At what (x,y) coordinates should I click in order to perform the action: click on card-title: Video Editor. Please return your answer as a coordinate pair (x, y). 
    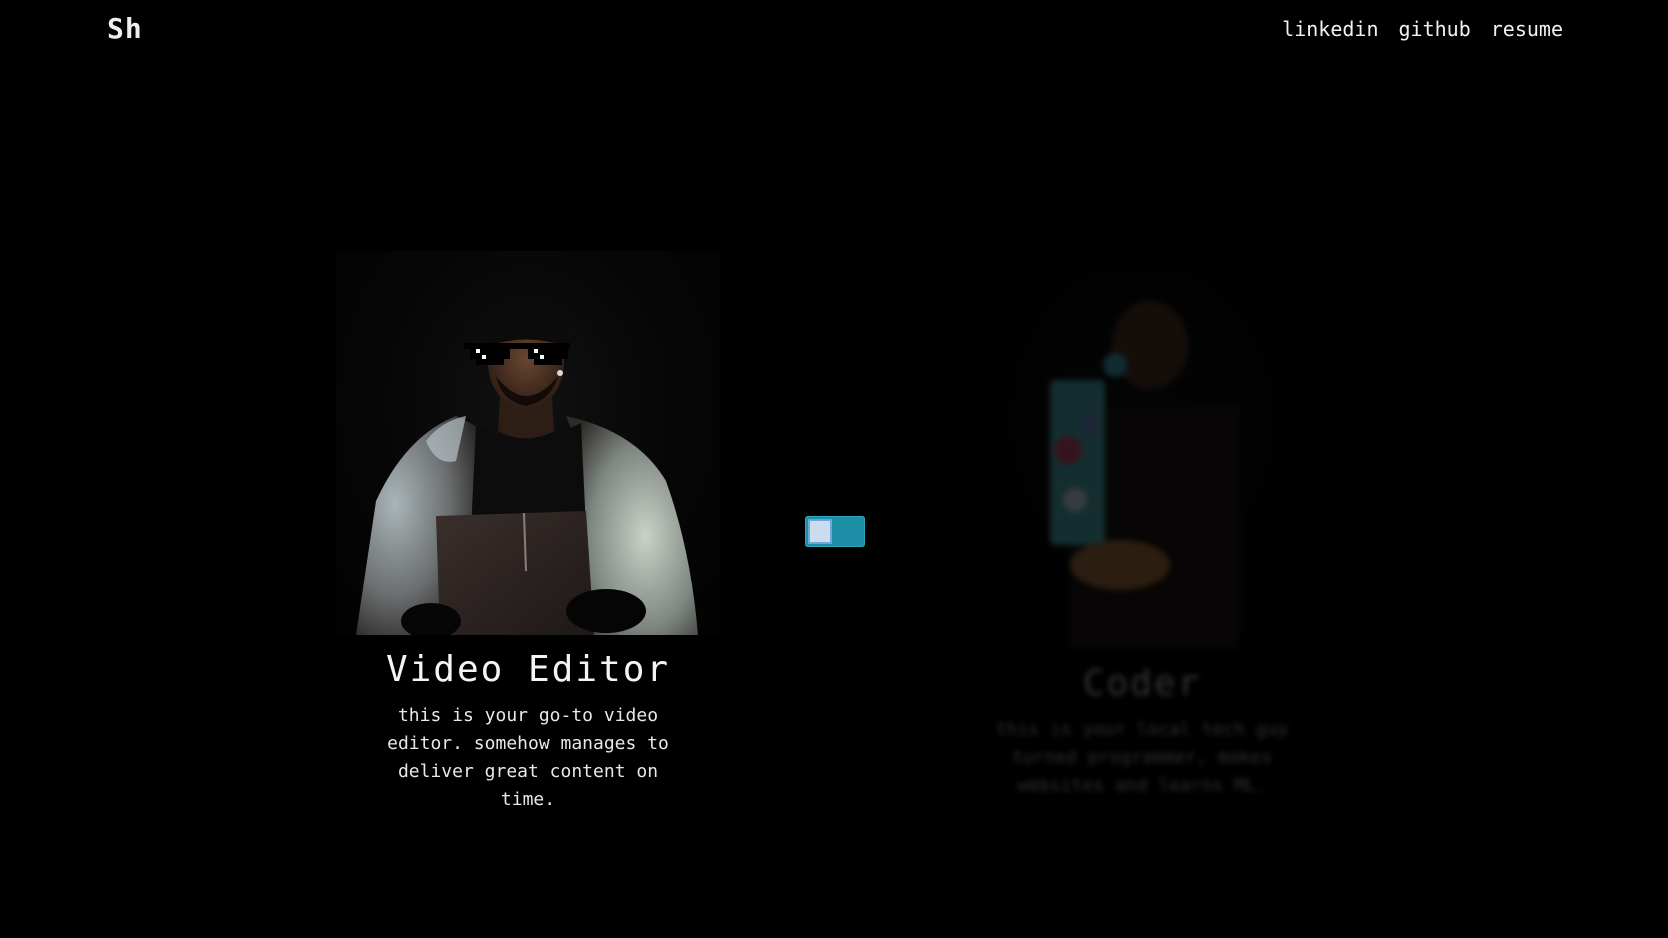
    Looking at the image, I should click on (528, 669).